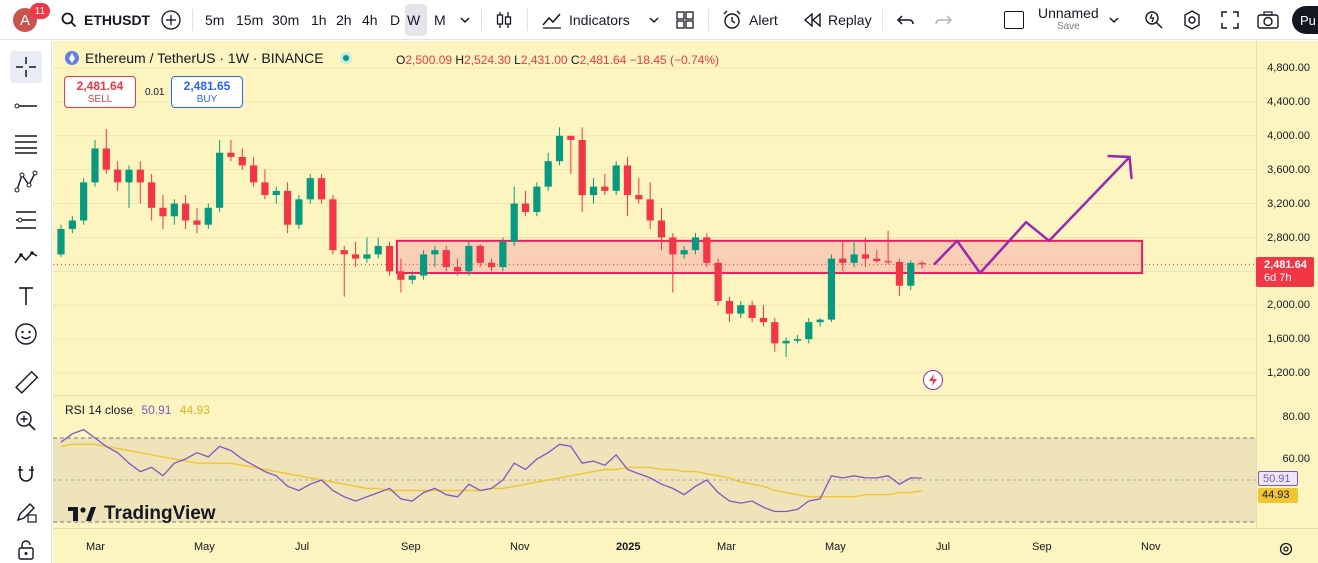 This screenshot has height=563, width=1318. I want to click on replay-icon, so click(812, 20).